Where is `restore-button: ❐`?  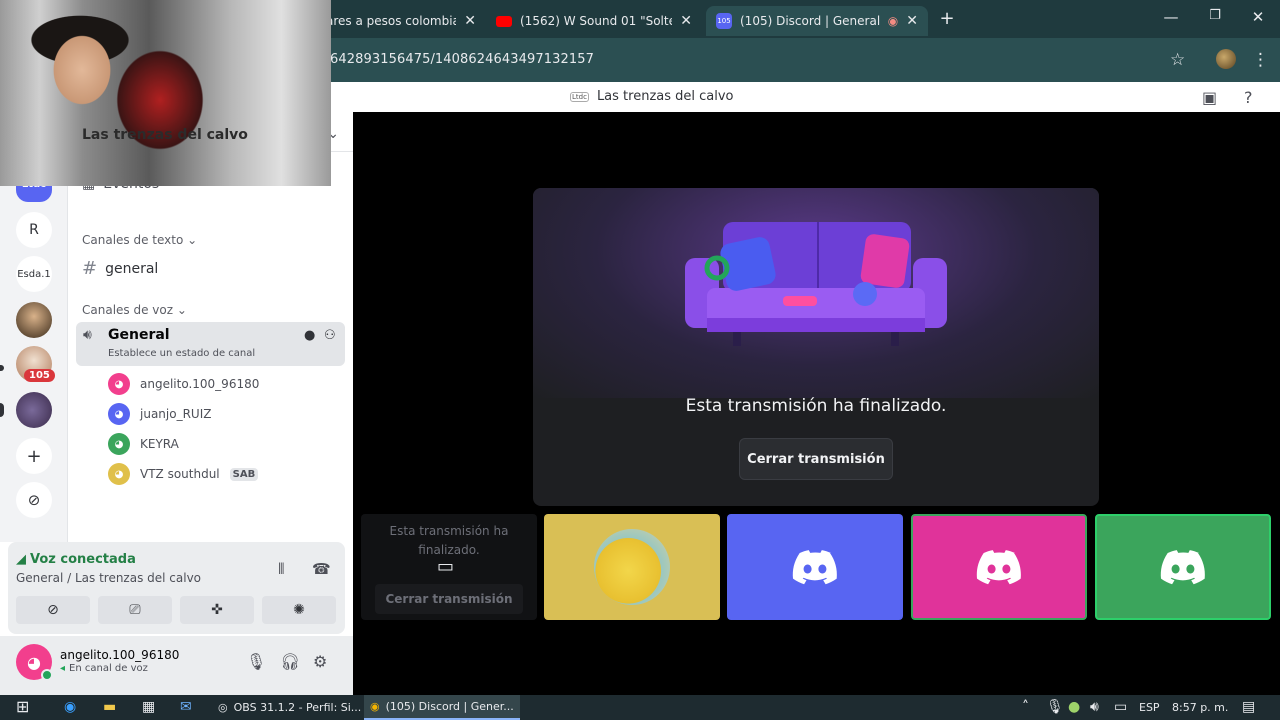 restore-button: ❐ is located at coordinates (1215, 15).